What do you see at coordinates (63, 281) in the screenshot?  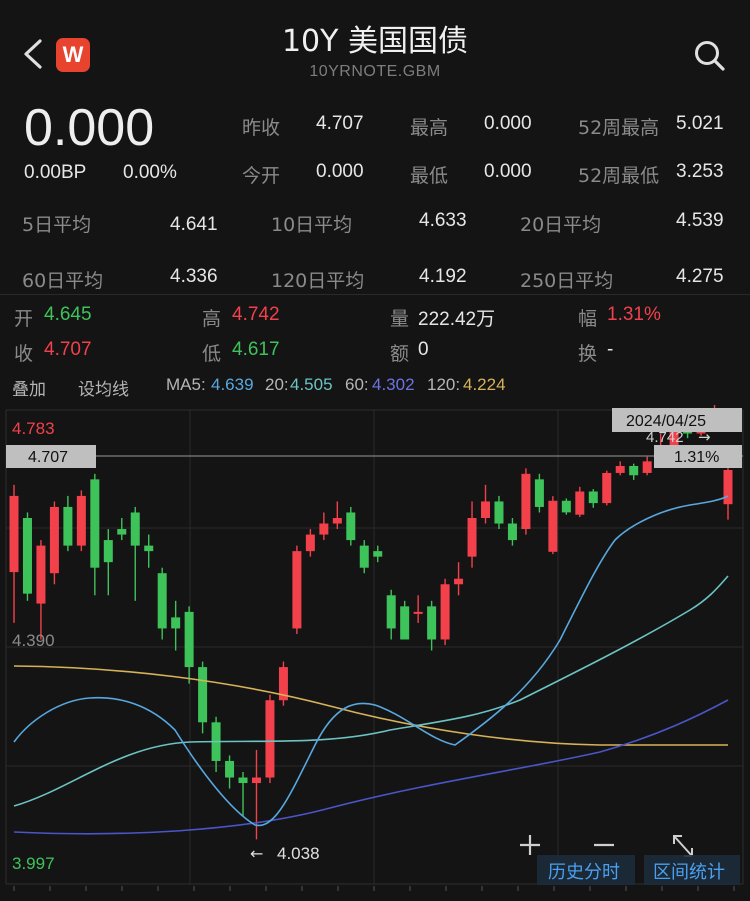 I see `avg-label: 60日平均` at bounding box center [63, 281].